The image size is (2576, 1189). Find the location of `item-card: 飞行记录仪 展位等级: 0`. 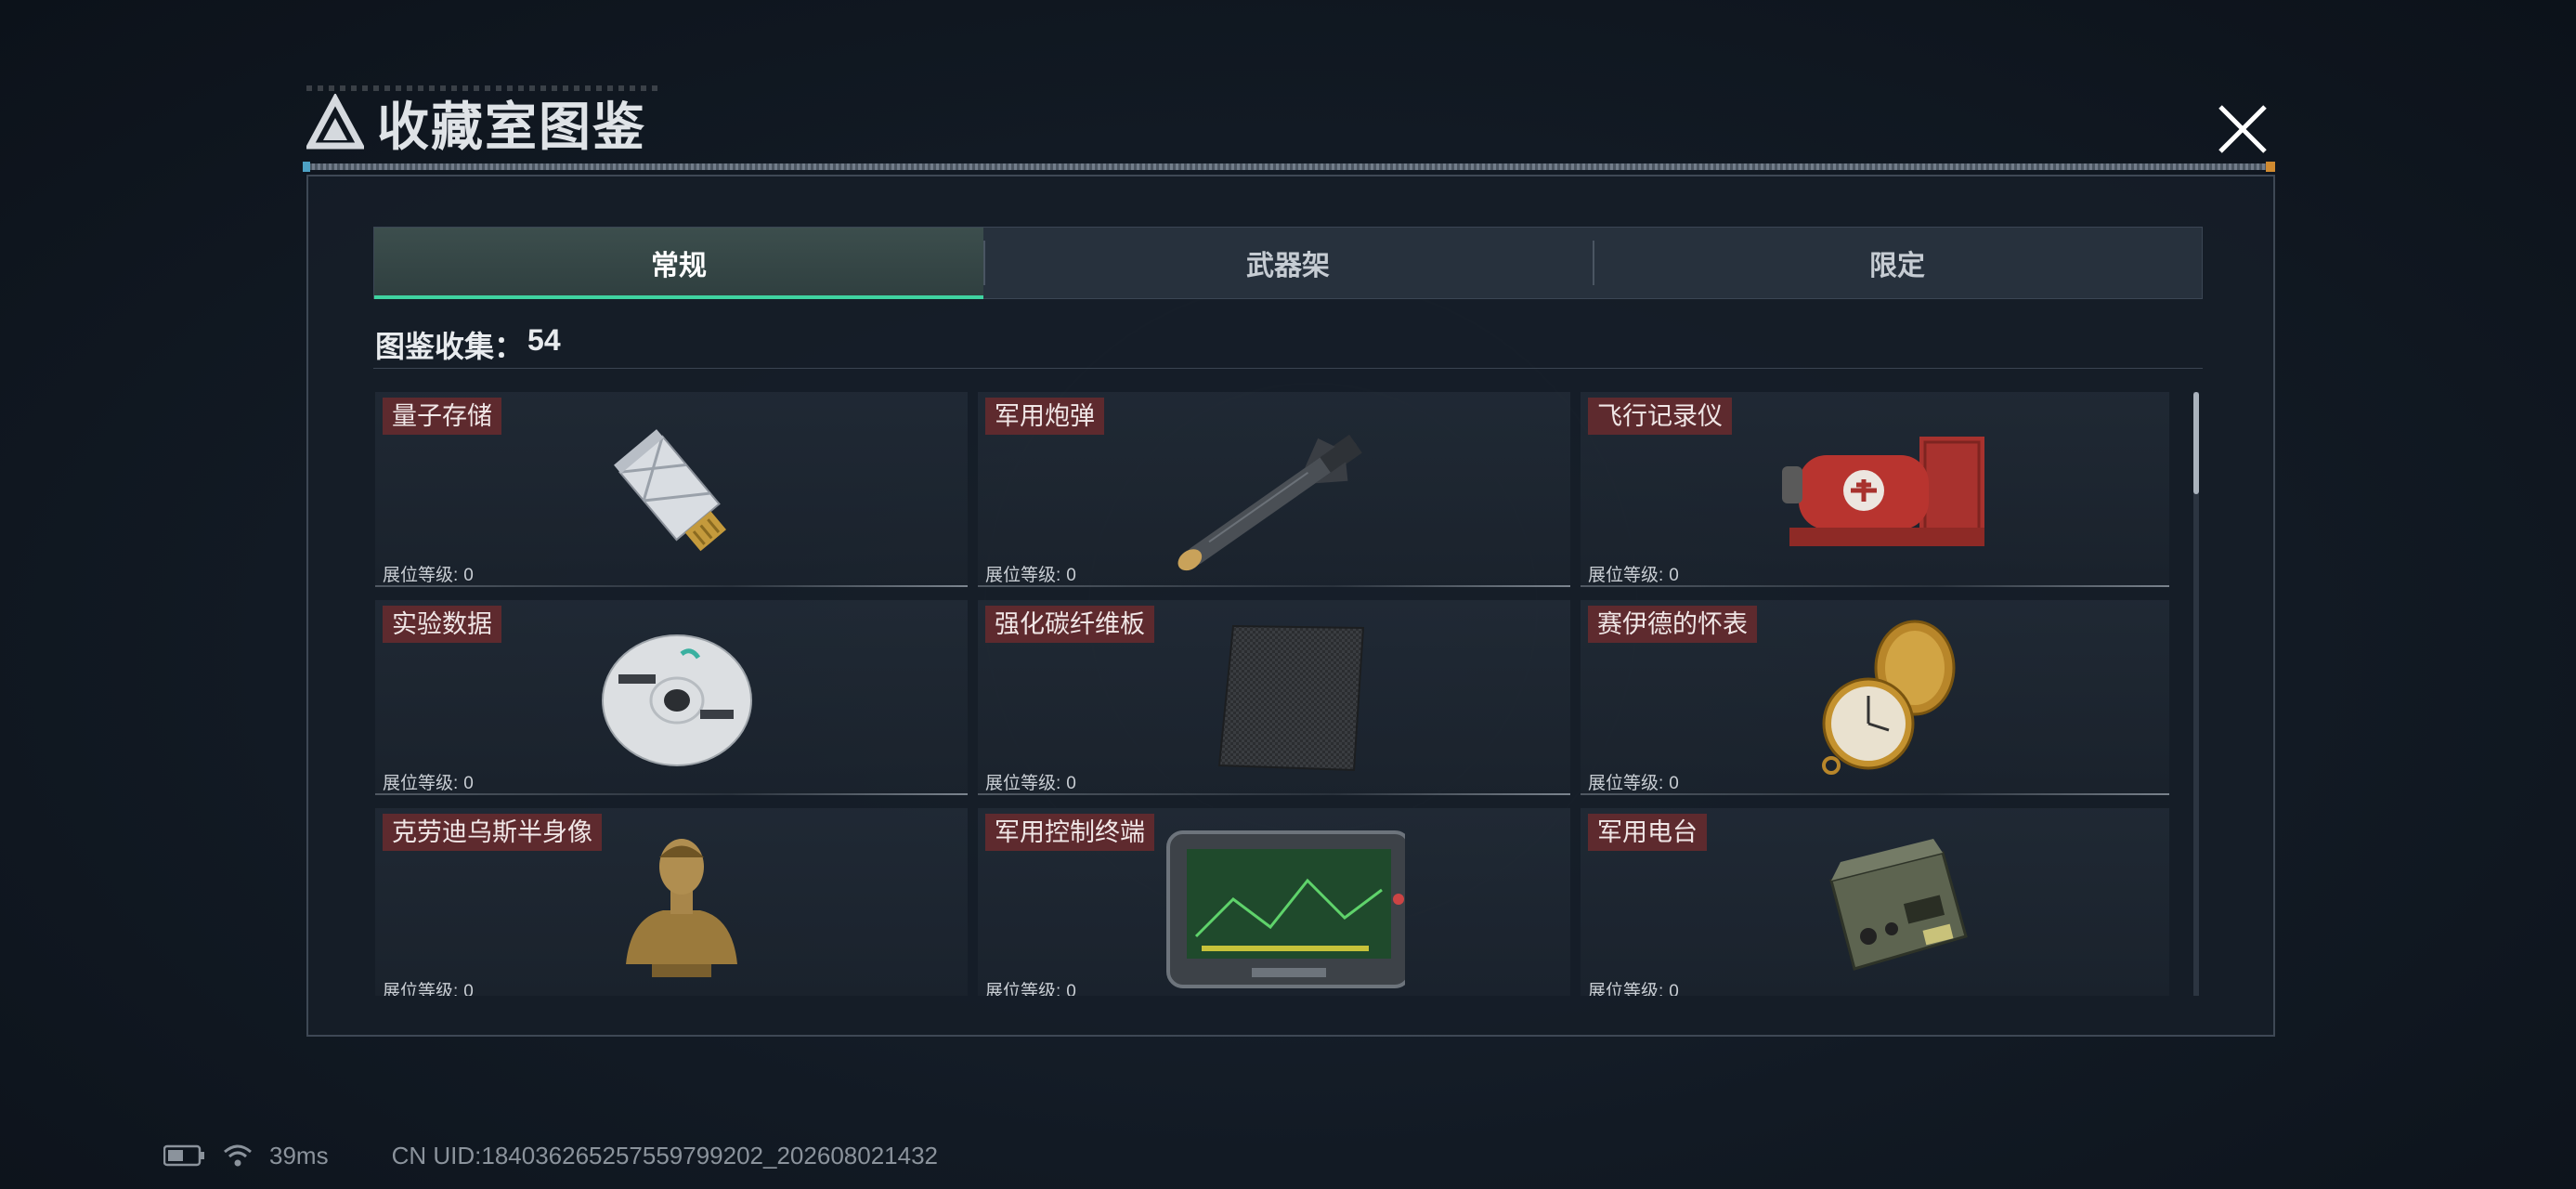

item-card: 飞行记录仪 展位等级: 0 is located at coordinates (1875, 490).